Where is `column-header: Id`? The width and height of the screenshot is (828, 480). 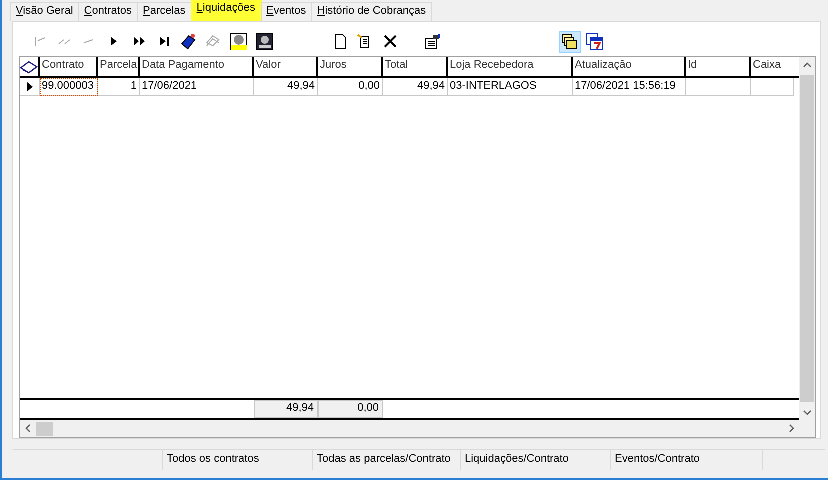 column-header: Id is located at coordinates (718, 66).